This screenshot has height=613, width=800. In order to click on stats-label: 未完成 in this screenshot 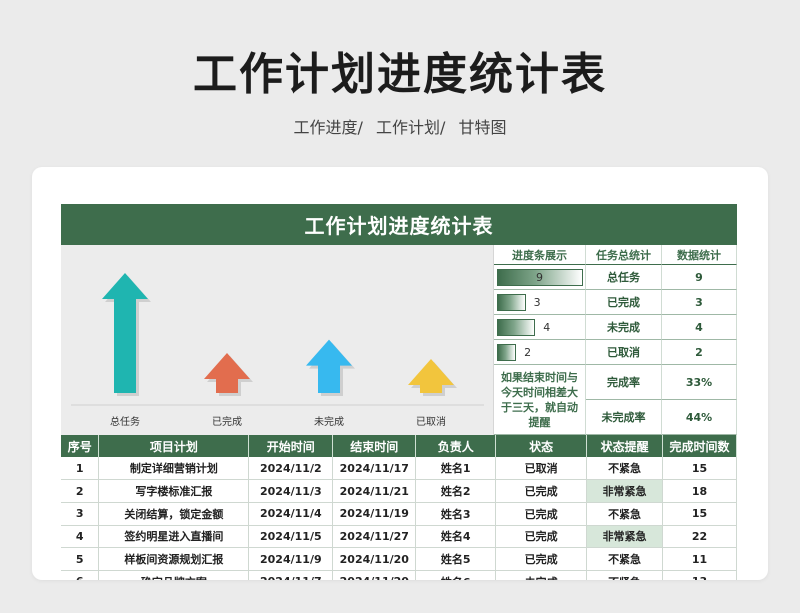, I will do `click(624, 327)`.